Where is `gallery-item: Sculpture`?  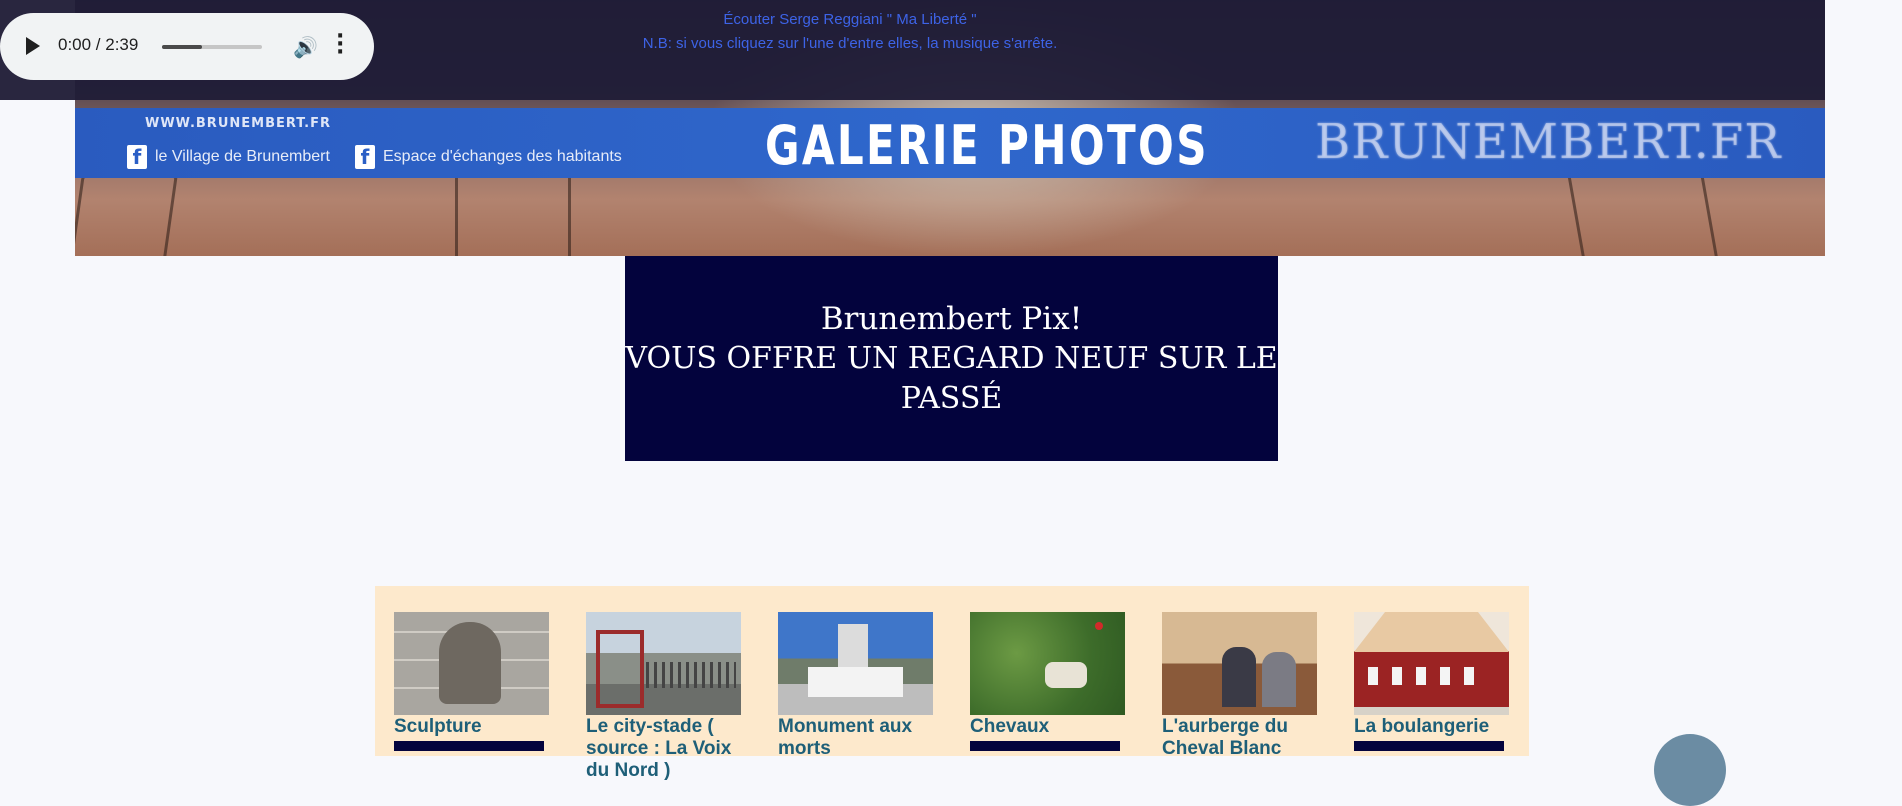 gallery-item: Sculpture is located at coordinates (471, 681).